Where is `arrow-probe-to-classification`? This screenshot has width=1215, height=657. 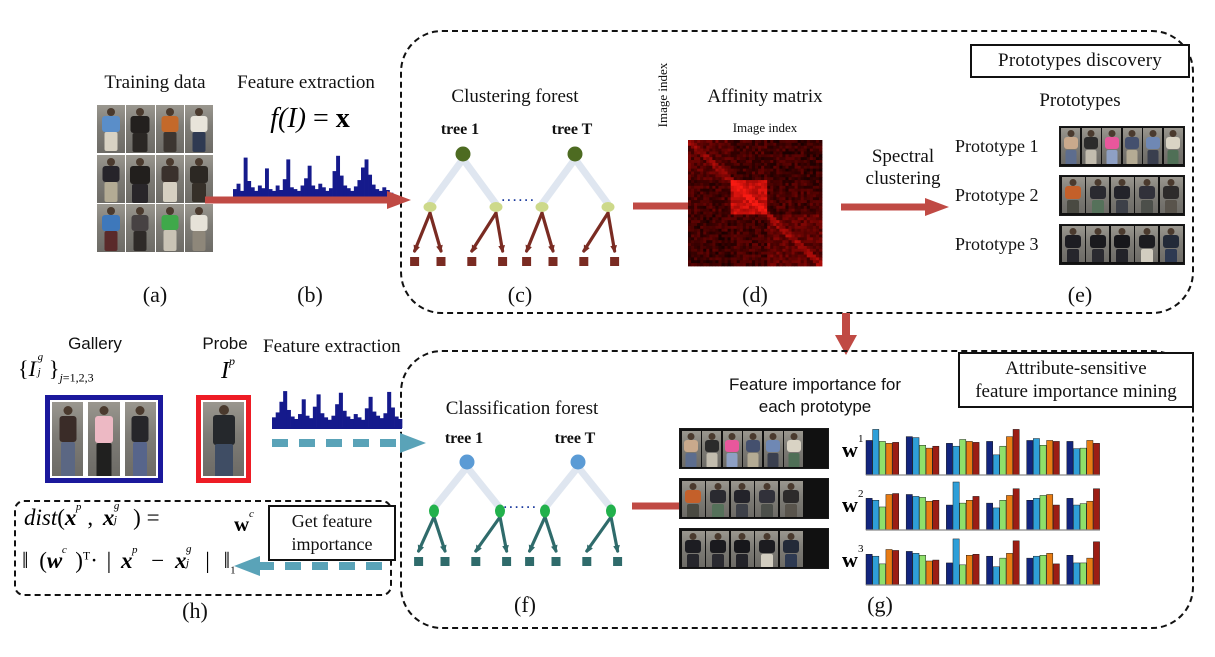
arrow-probe-to-classification is located at coordinates (349, 443).